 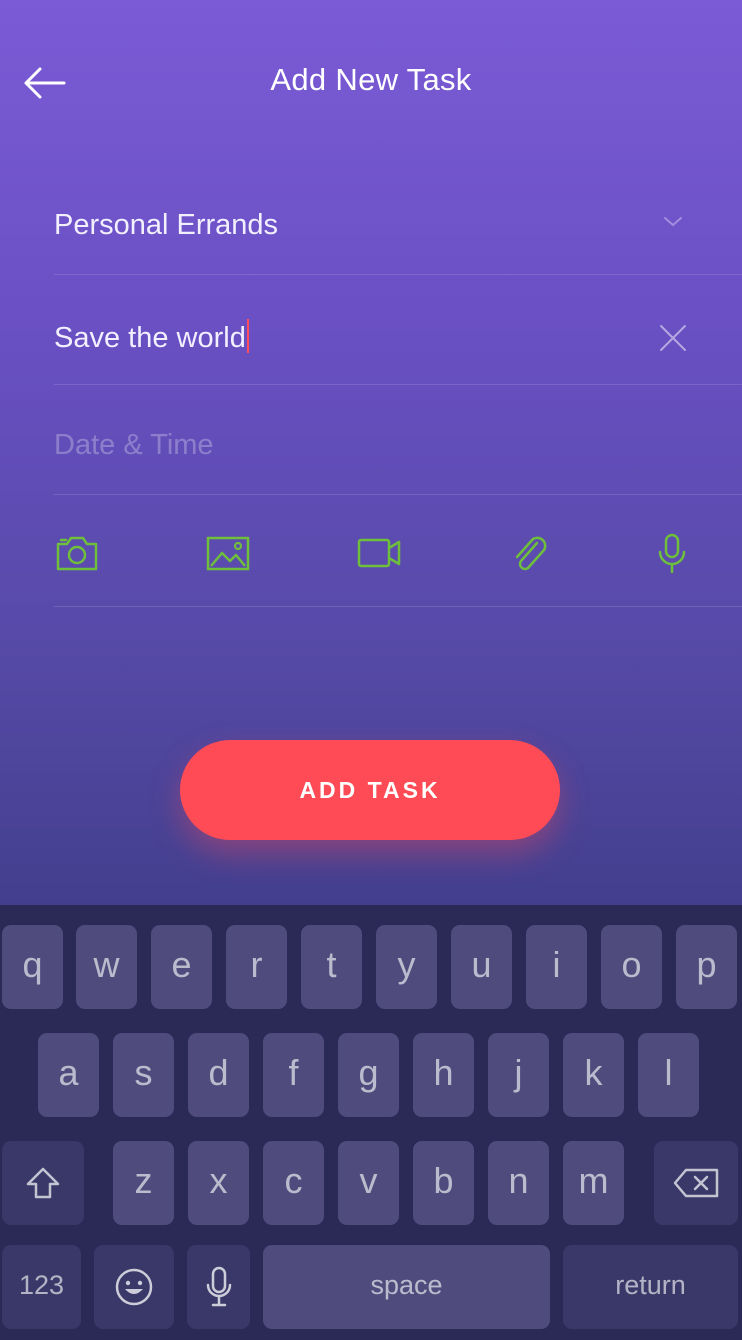 What do you see at coordinates (181, 967) in the screenshot?
I see `key-e: e` at bounding box center [181, 967].